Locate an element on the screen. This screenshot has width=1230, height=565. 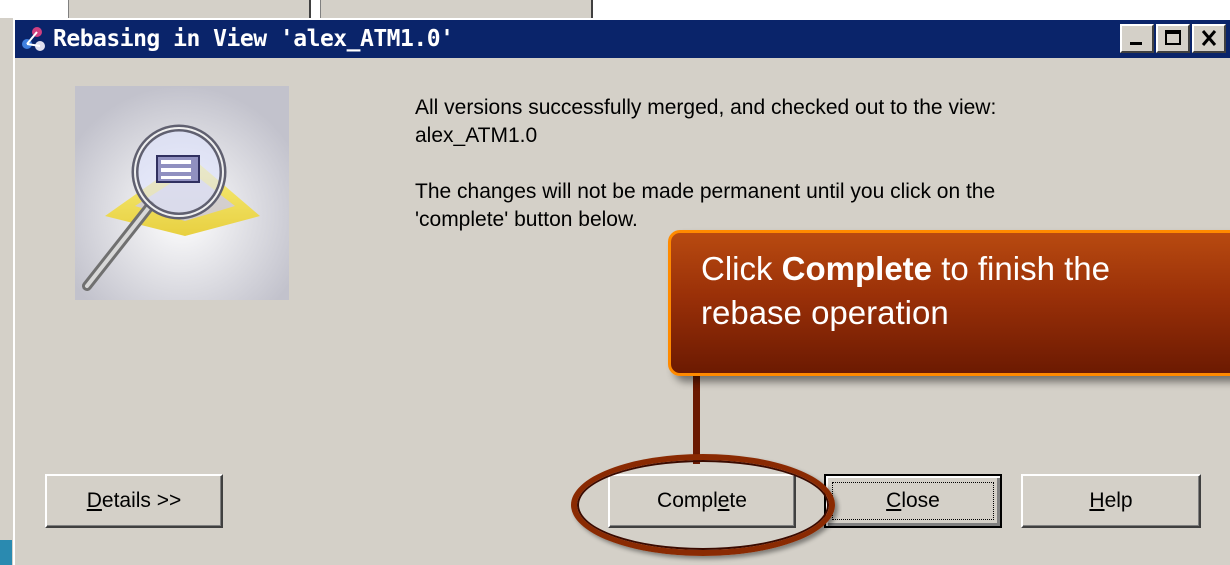
title-bar: Rebasing in View 'alex_ATM1.0' is located at coordinates (622, 39).